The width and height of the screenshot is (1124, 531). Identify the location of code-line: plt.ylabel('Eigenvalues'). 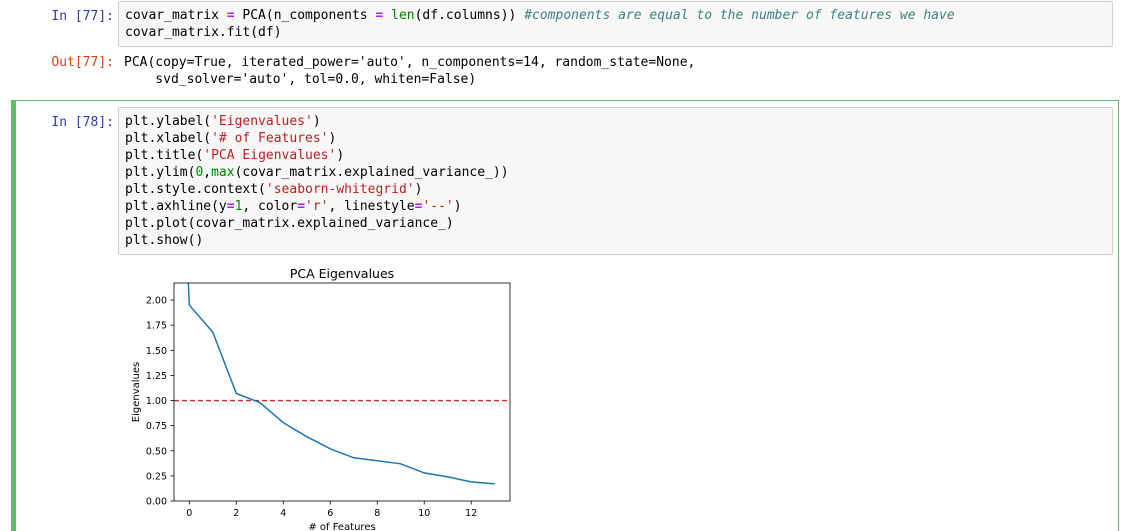
(223, 121).